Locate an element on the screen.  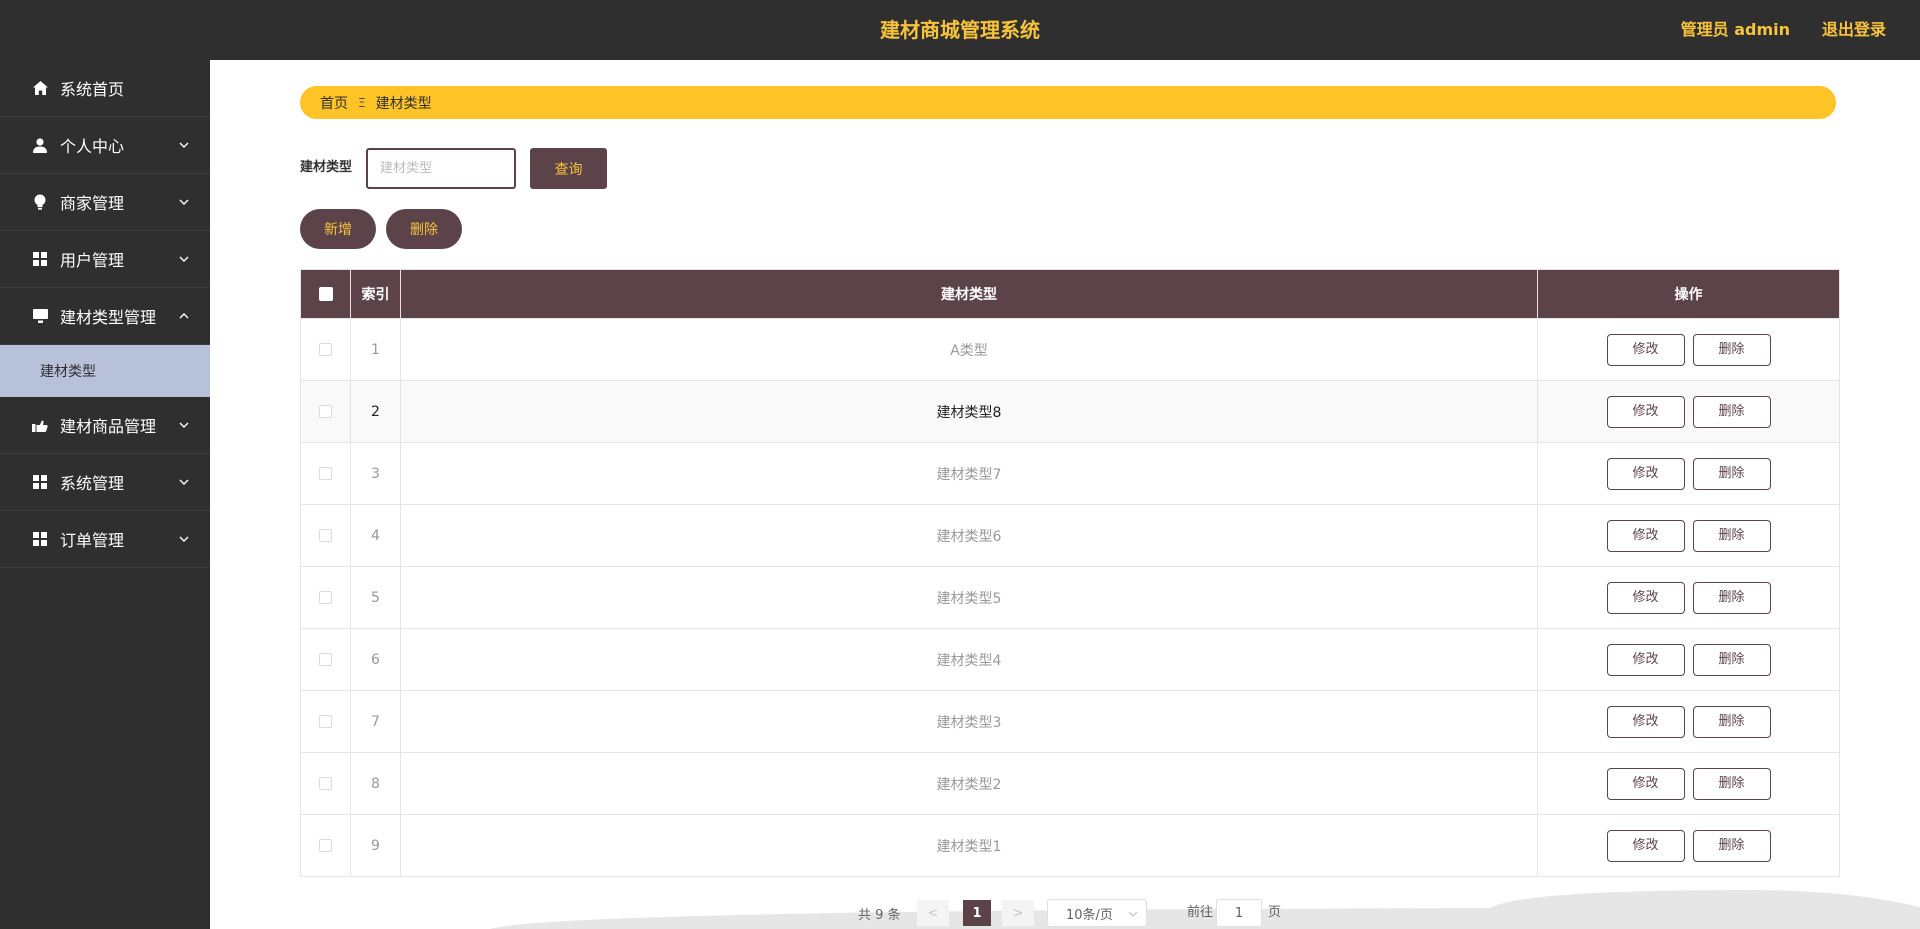
sidebar-item-label: 建材类型管理 is located at coordinates (108, 317).